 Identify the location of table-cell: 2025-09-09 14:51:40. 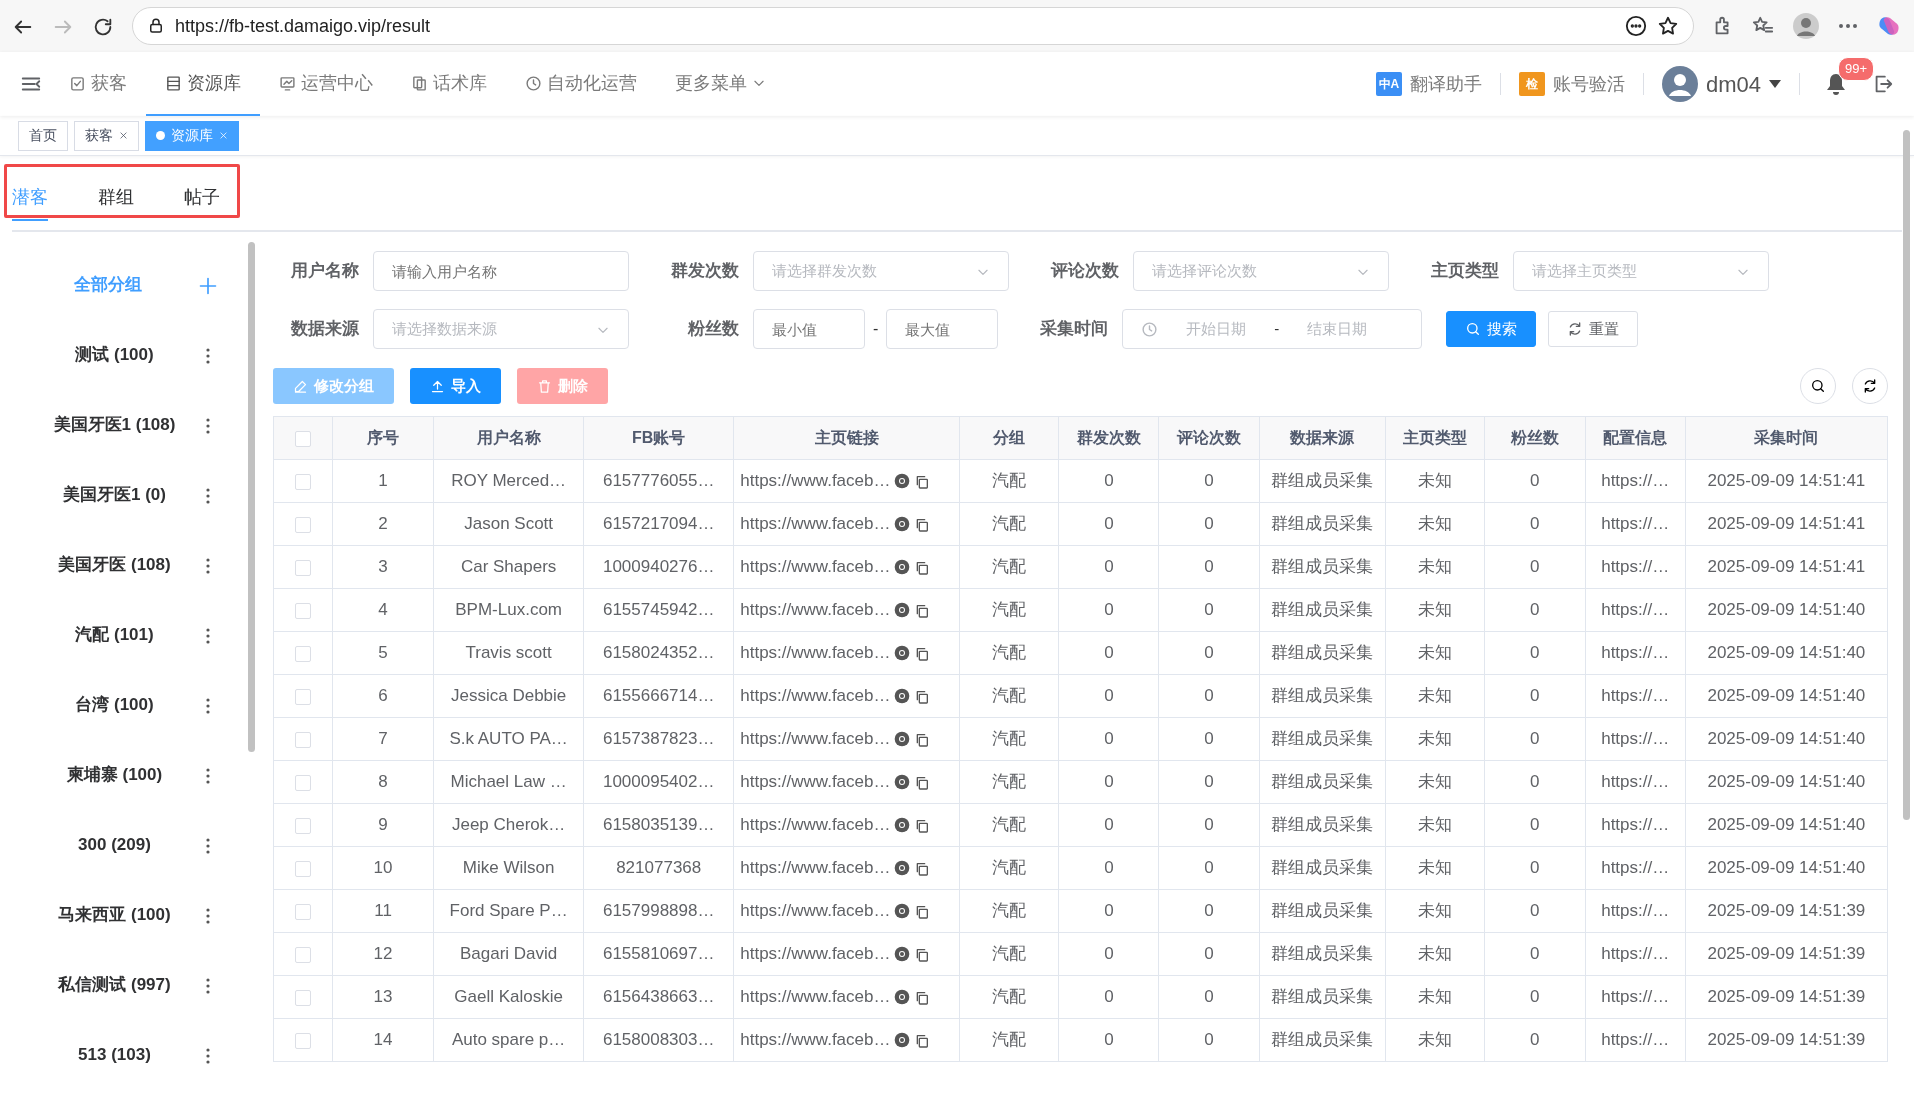
(1786, 739).